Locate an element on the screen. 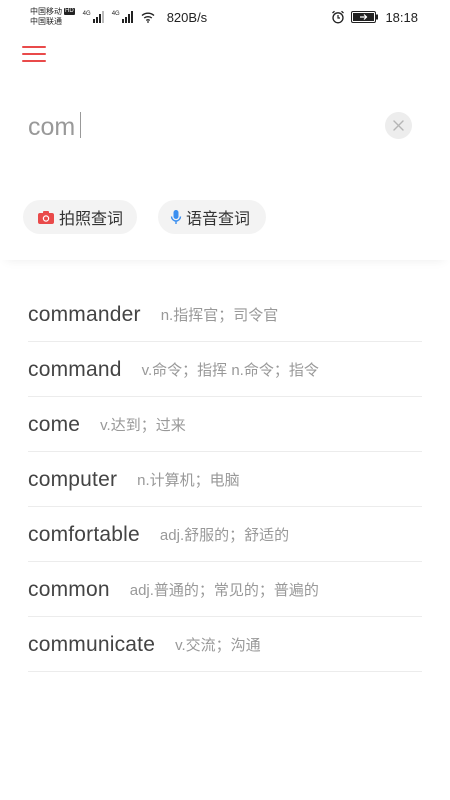  carrier-2: 中国联通 is located at coordinates (46, 21).